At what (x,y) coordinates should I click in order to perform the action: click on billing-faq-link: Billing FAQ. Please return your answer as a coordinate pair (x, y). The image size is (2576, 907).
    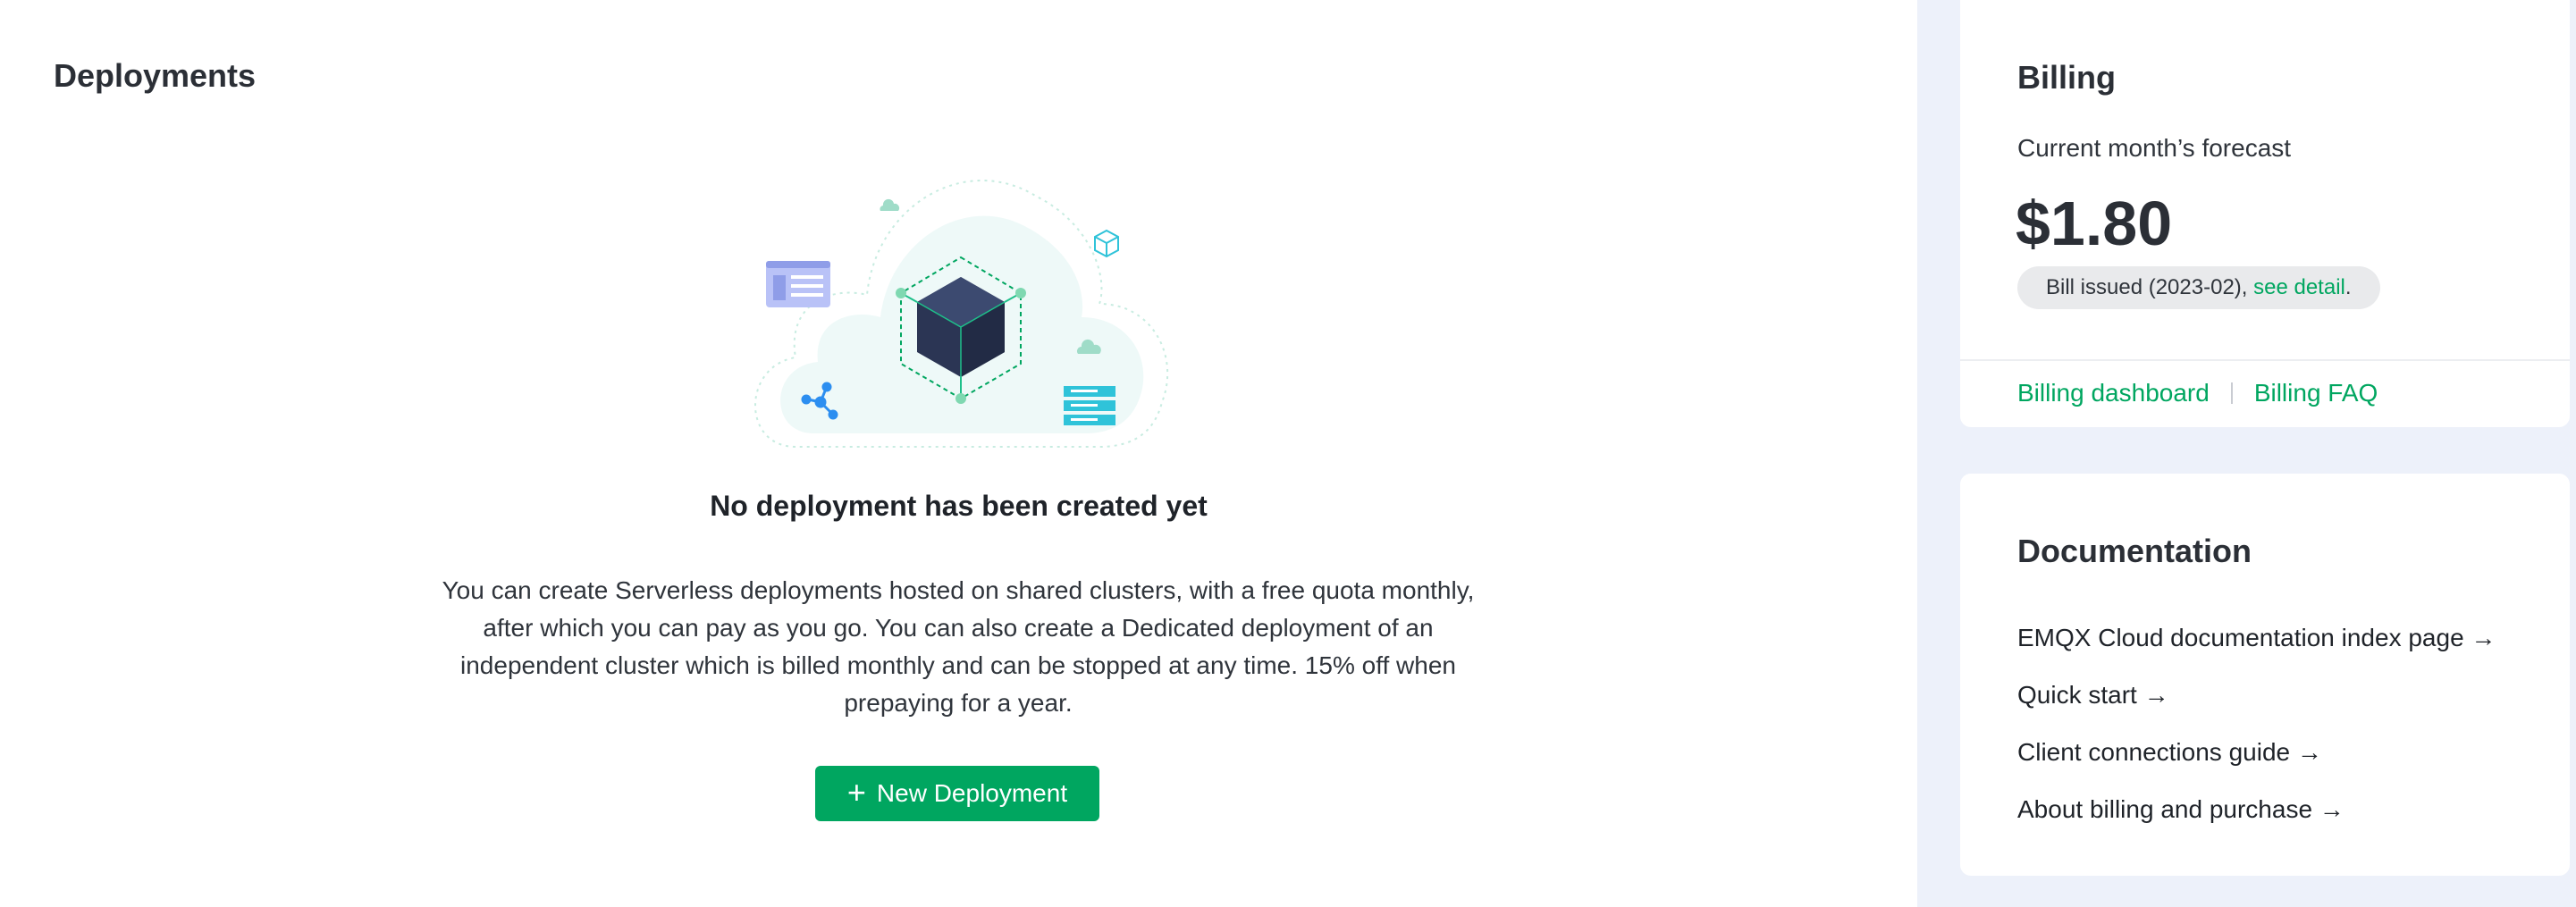
    Looking at the image, I should click on (2316, 393).